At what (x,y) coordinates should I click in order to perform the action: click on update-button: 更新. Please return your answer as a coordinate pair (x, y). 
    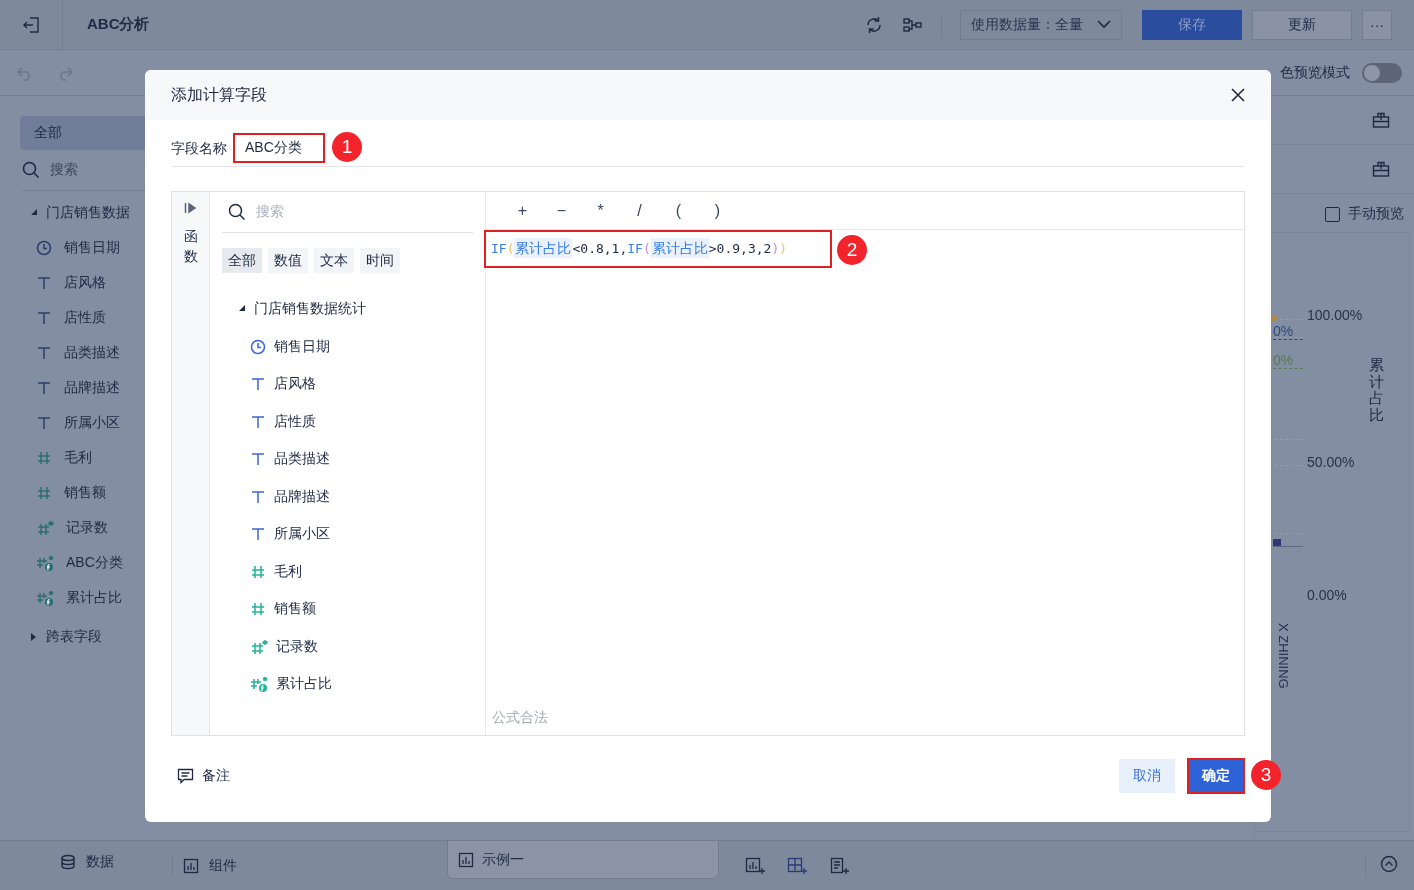
    Looking at the image, I should click on (1302, 24).